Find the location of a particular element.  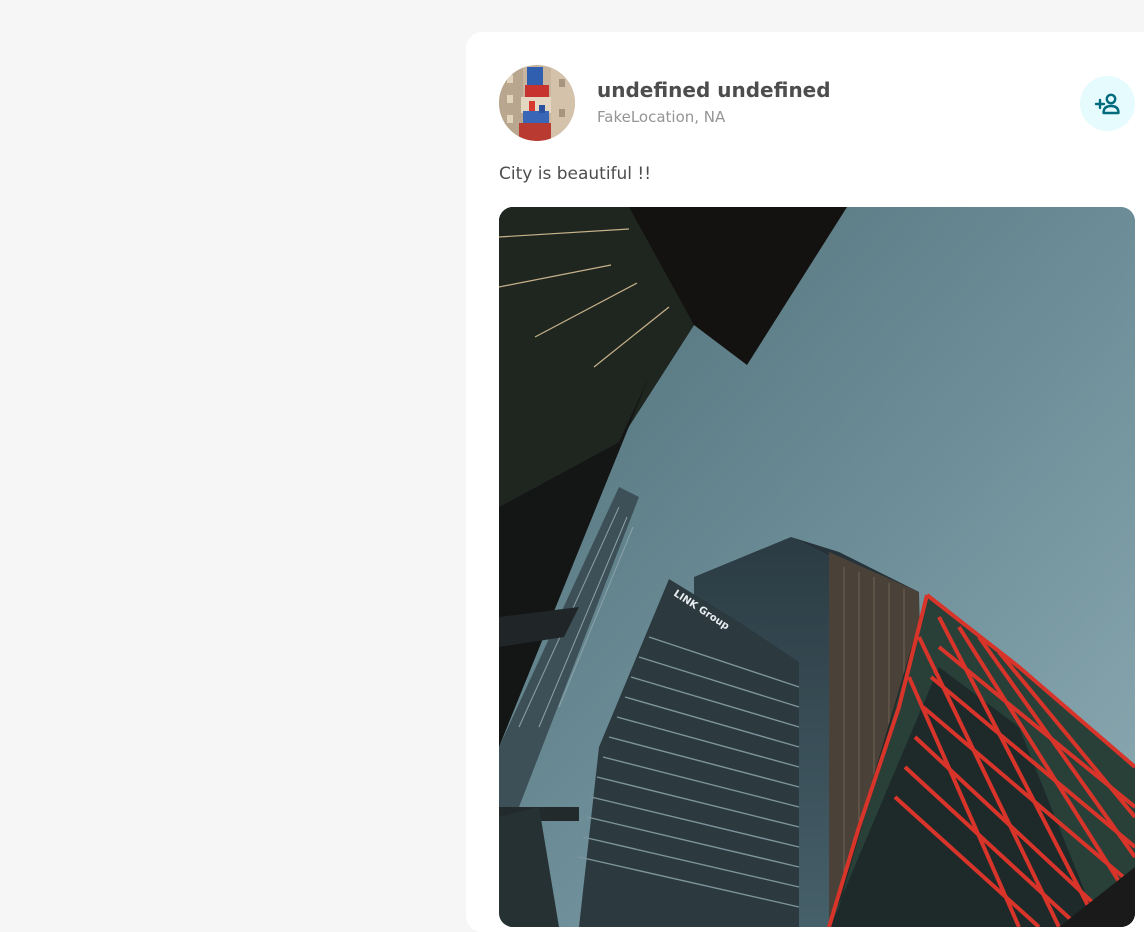

add-friend-button is located at coordinates (1107, 103).